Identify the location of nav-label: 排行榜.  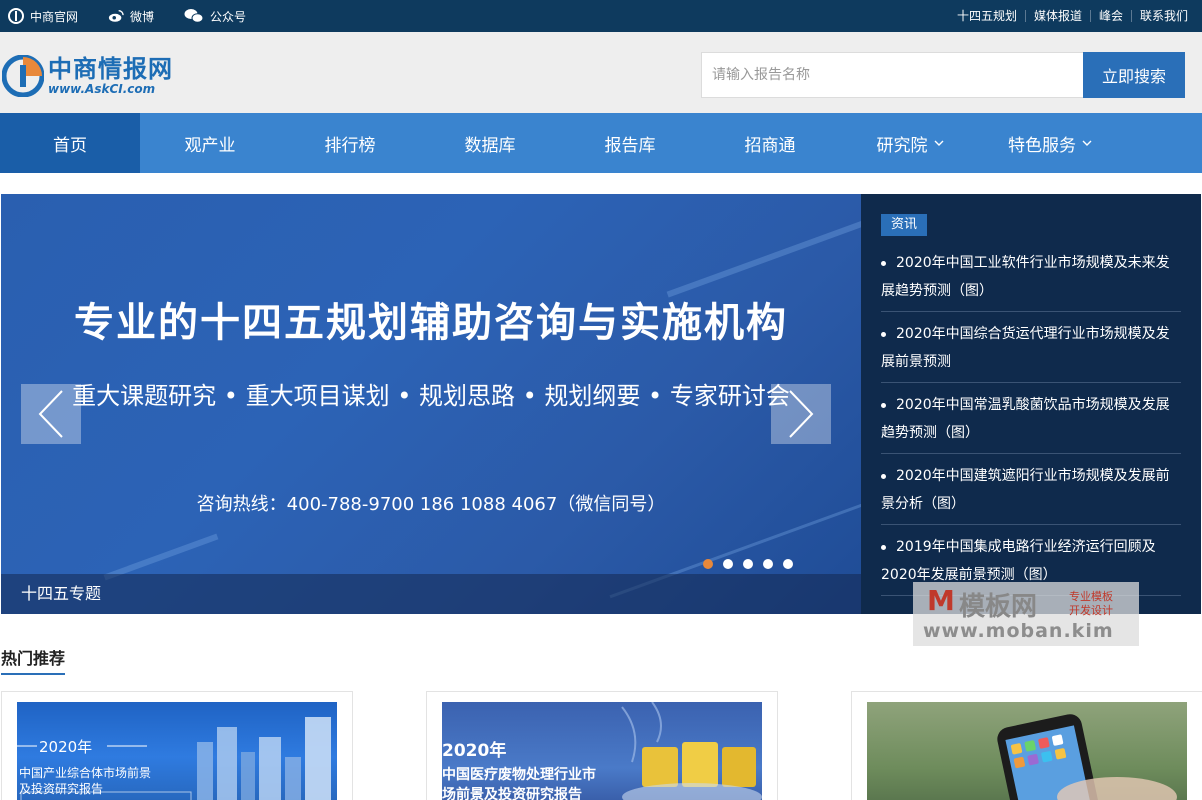
(350, 145).